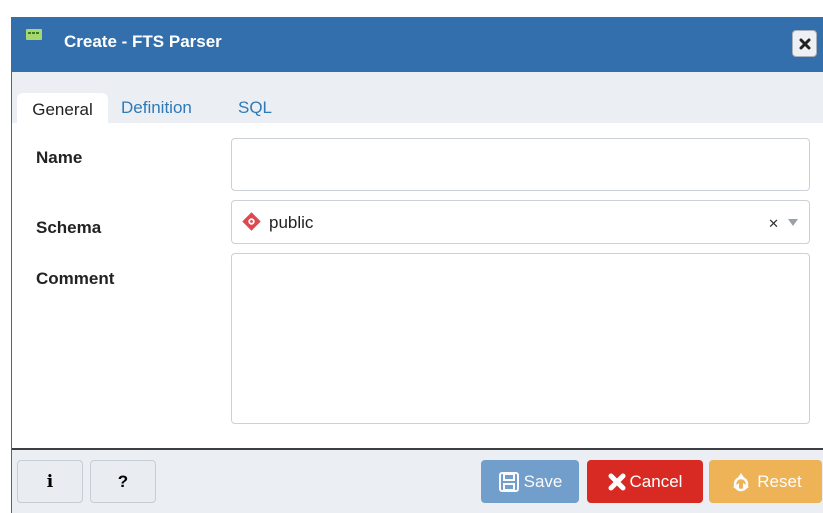  What do you see at coordinates (251, 221) in the screenshot?
I see `schema-icon` at bounding box center [251, 221].